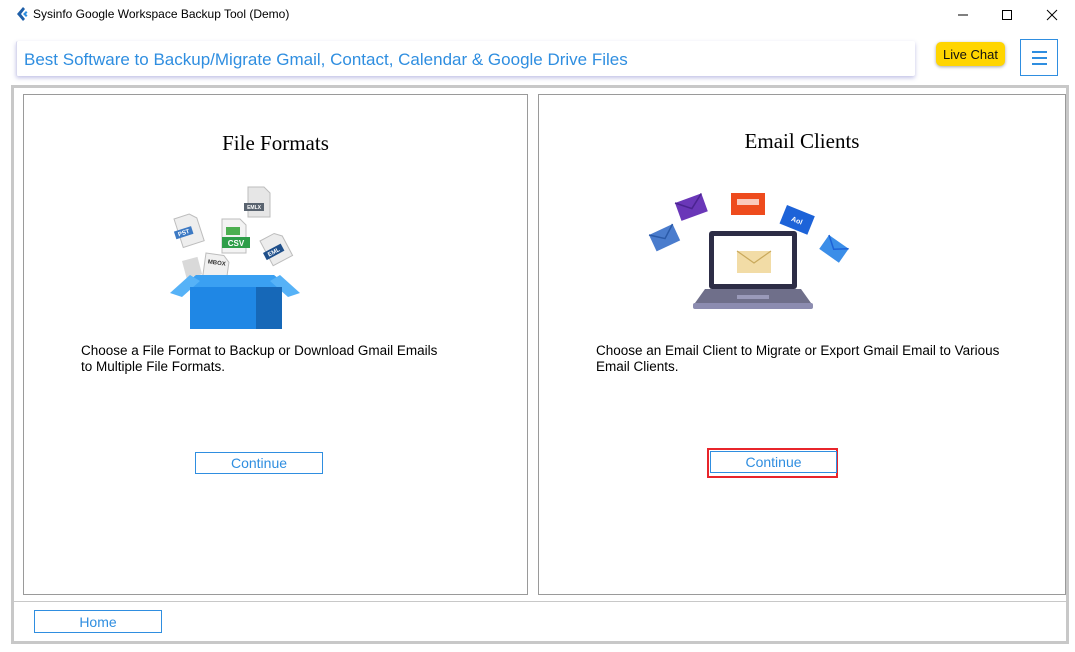  Describe the element at coordinates (1039, 57) in the screenshot. I see `hamburger-menu-button` at that location.